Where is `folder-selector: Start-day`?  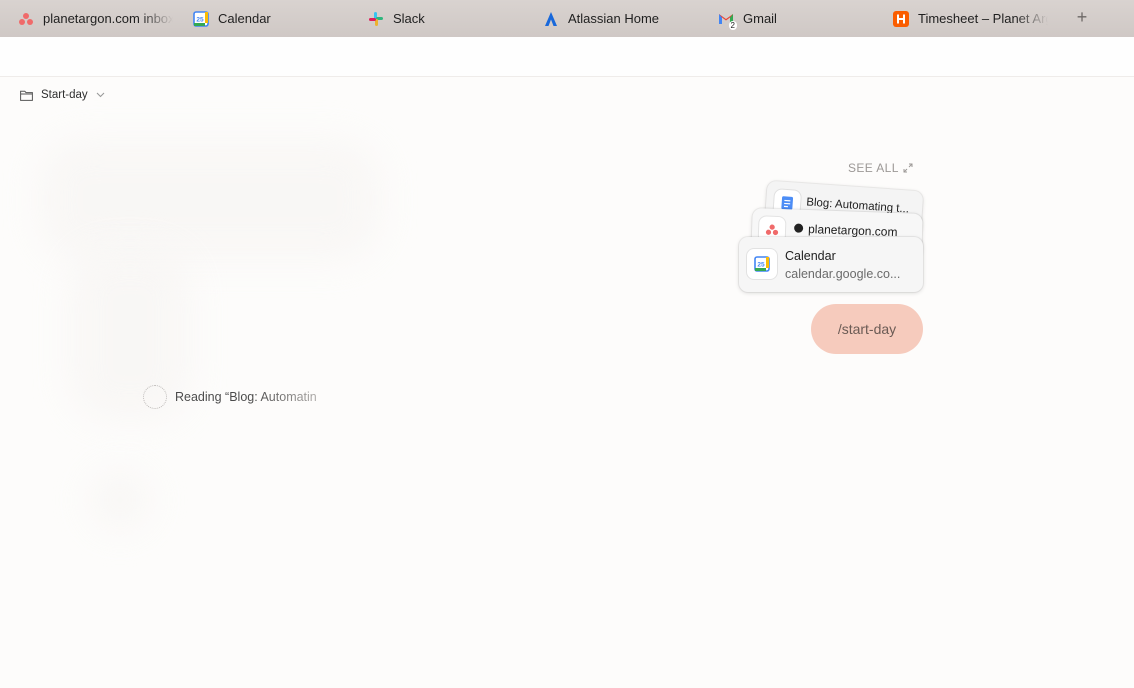
folder-selector: Start-day is located at coordinates (62, 95).